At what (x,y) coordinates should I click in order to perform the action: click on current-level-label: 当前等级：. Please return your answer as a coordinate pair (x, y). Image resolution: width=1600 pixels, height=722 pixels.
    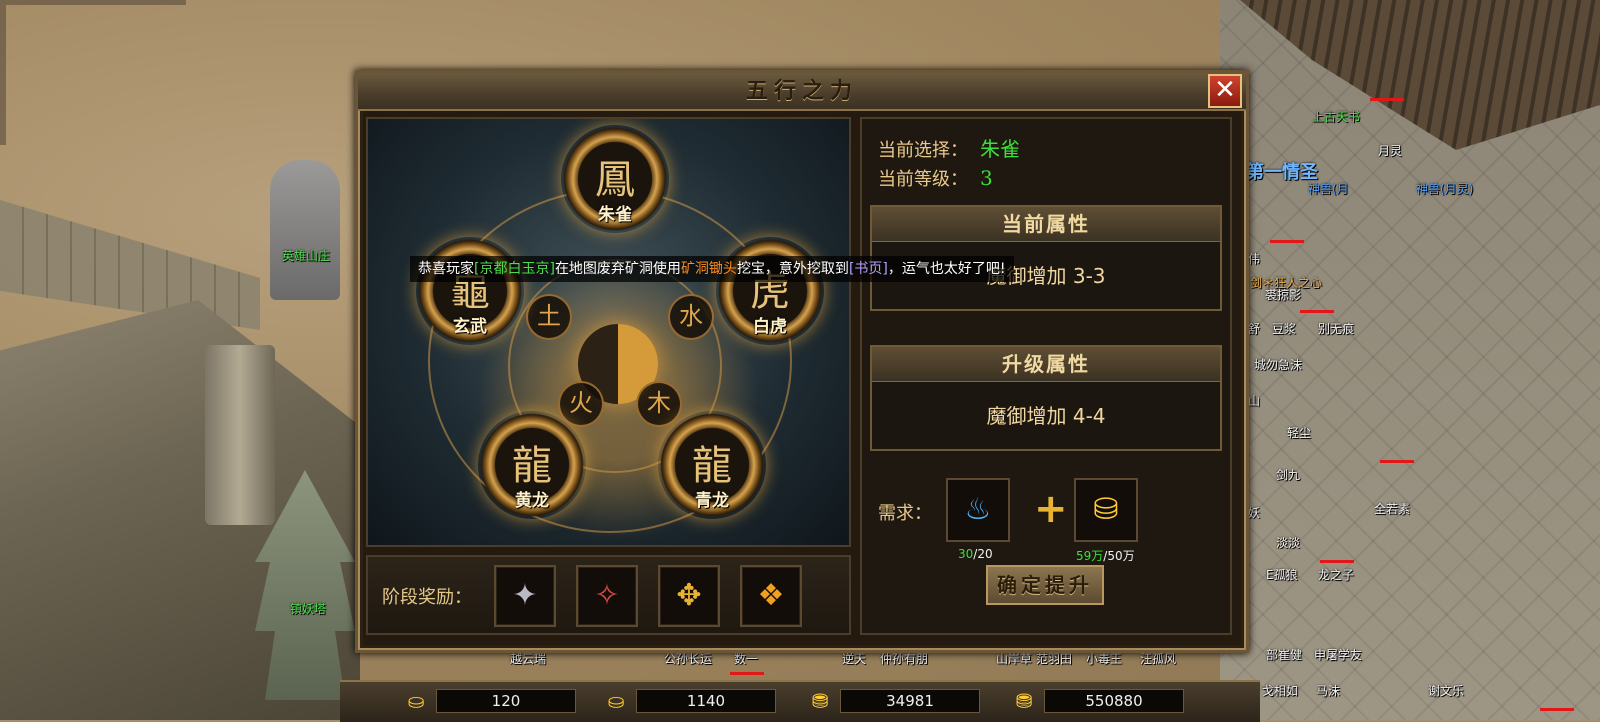
    Looking at the image, I should click on (923, 179).